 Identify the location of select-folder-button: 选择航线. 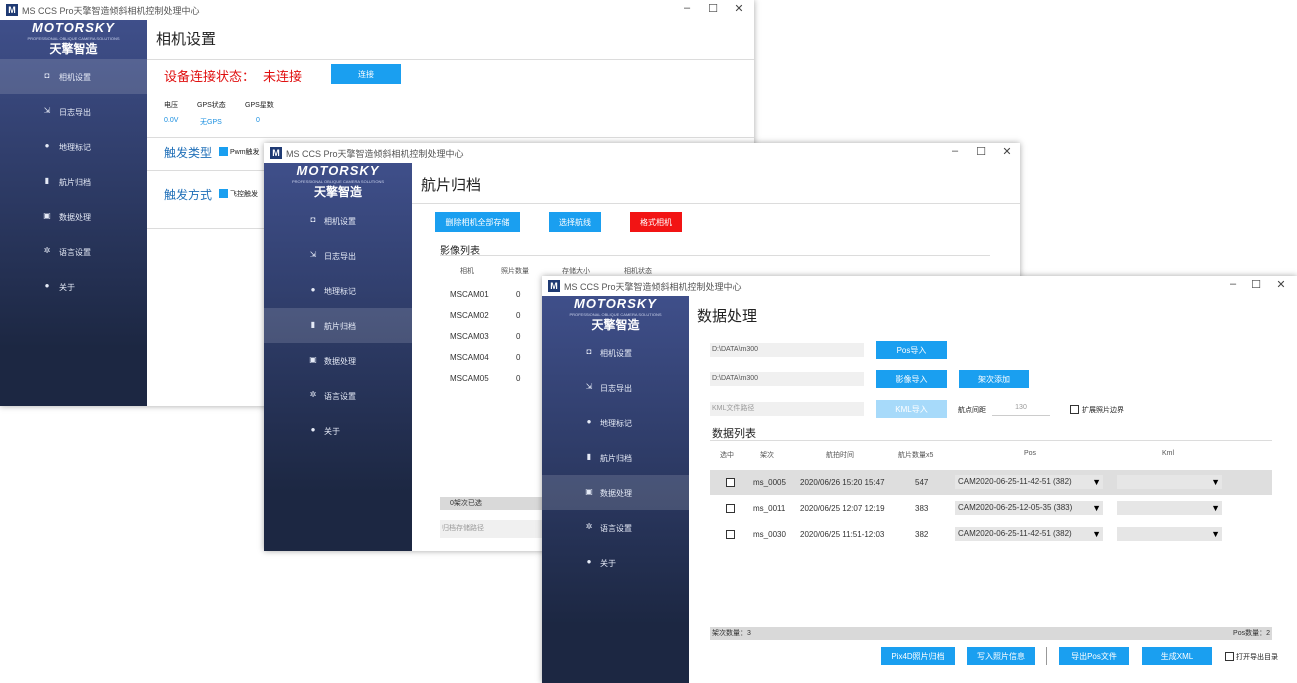
(575, 222).